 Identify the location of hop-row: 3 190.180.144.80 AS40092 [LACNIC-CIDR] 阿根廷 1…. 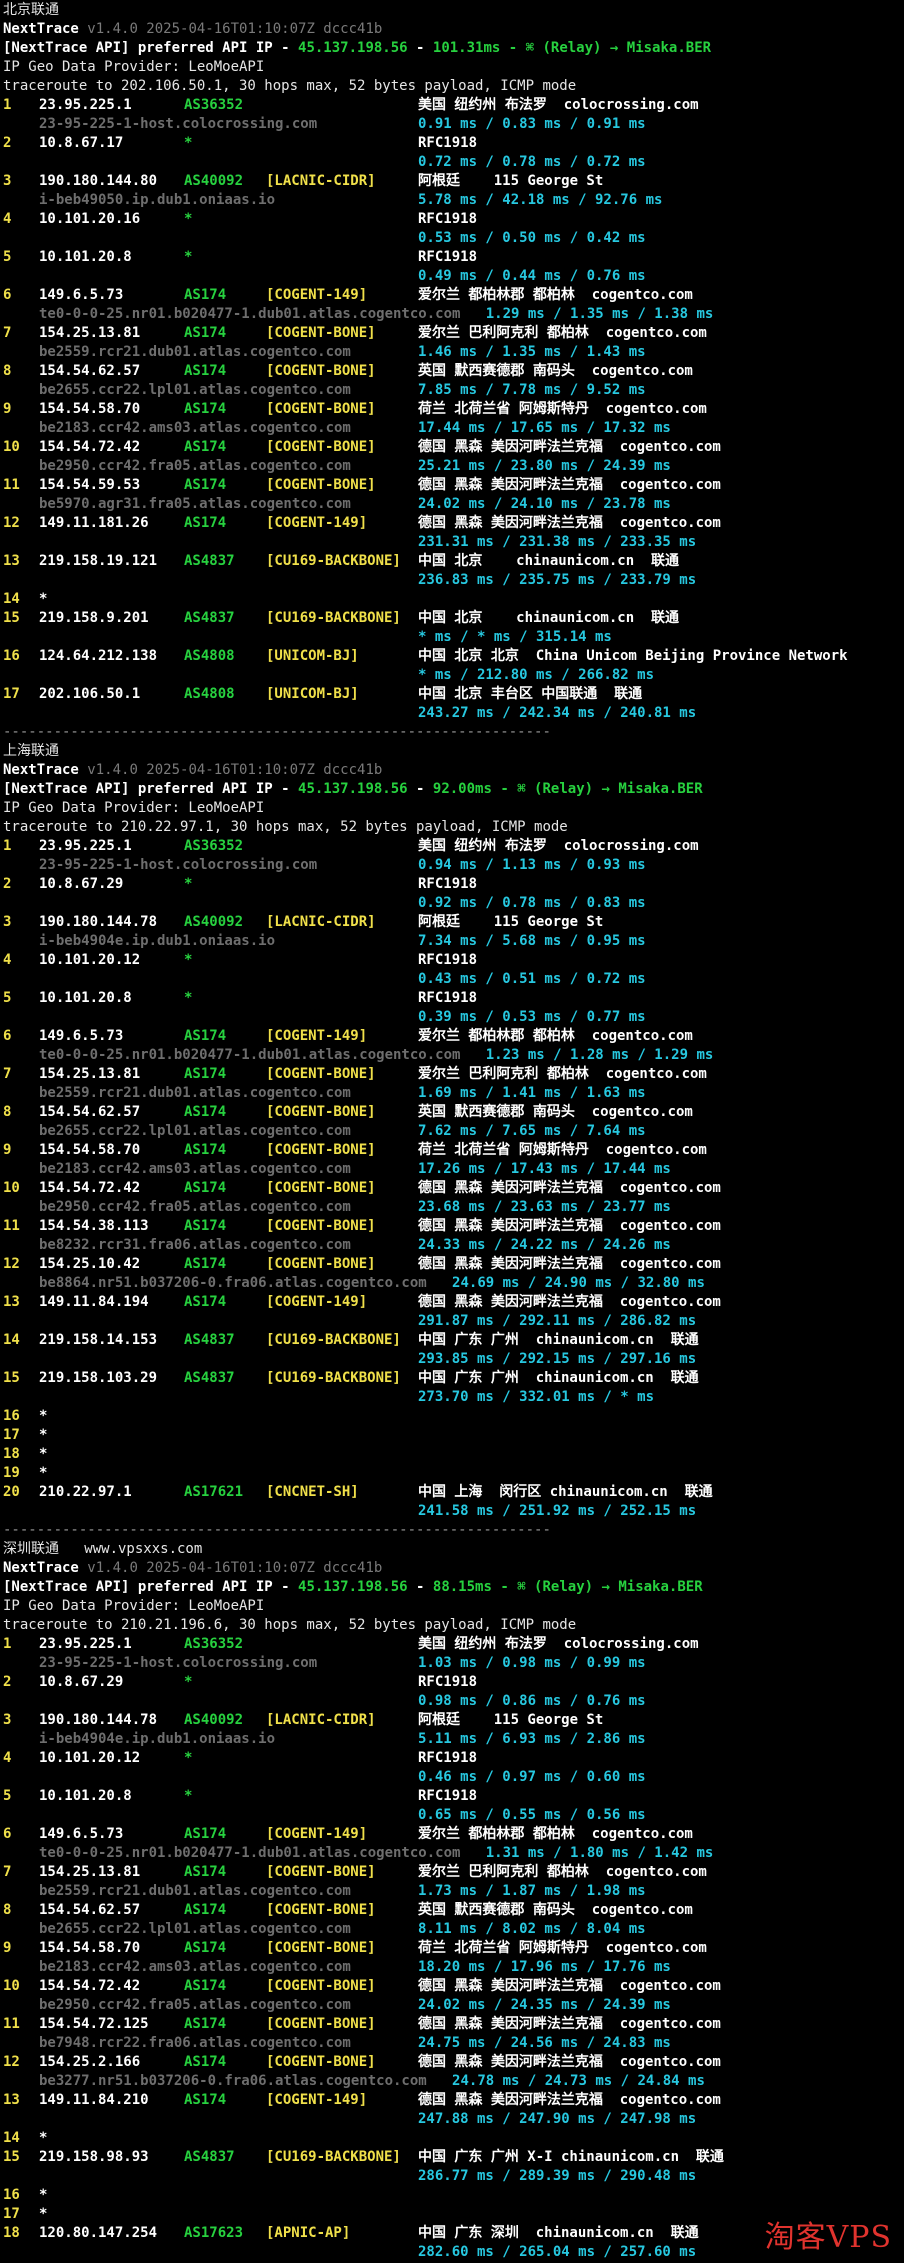
(453, 181).